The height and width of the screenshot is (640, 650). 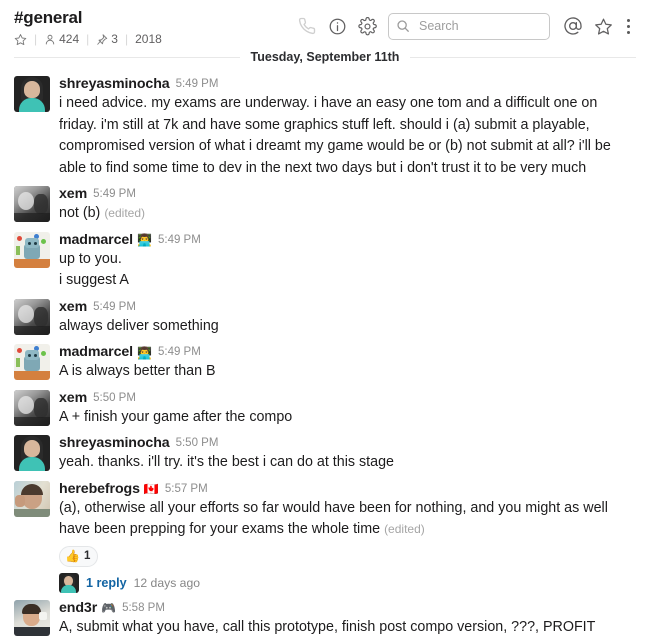 What do you see at coordinates (88, 26) in the screenshot?
I see `channel-info: #general | 424 | 3 | 2018` at bounding box center [88, 26].